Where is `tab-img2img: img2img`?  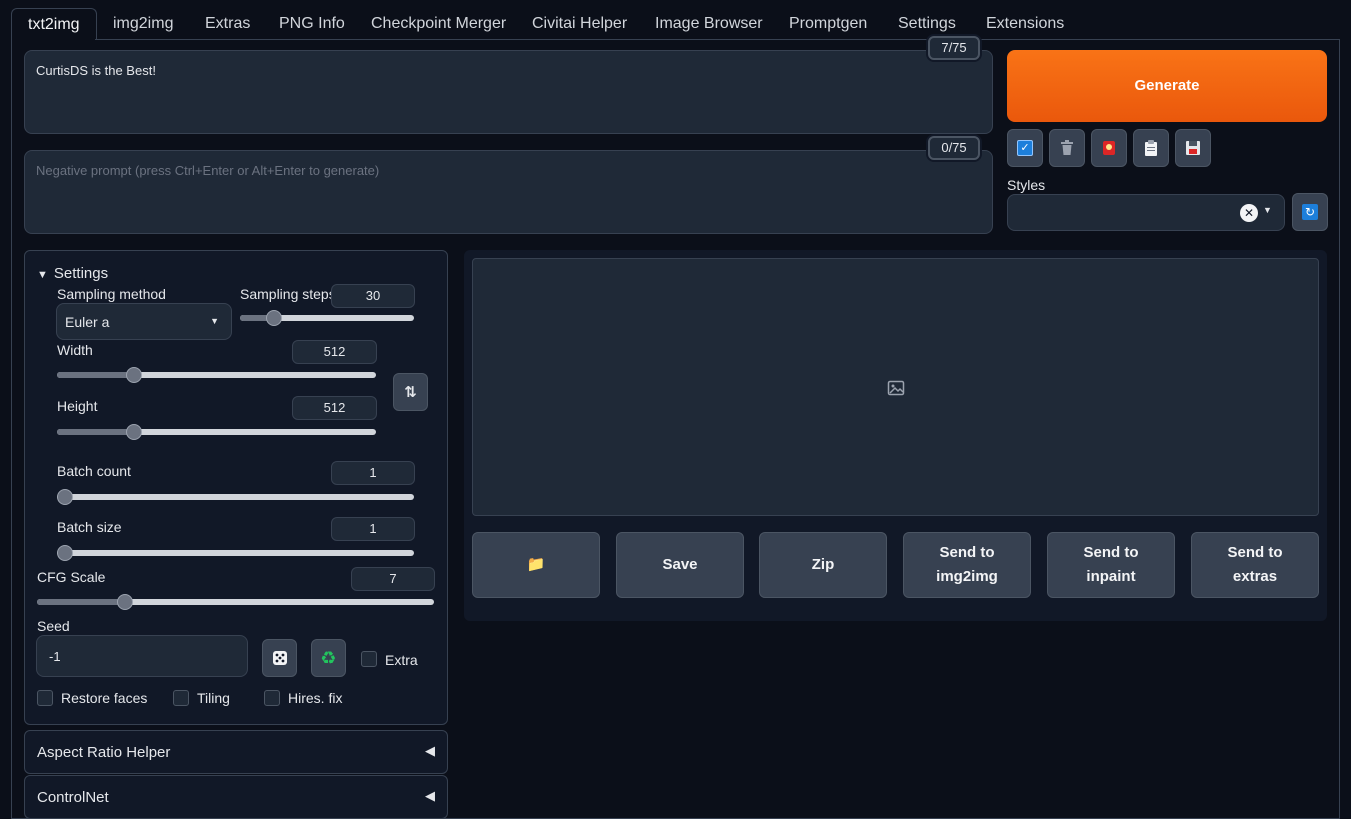 tab-img2img: img2img is located at coordinates (143, 24).